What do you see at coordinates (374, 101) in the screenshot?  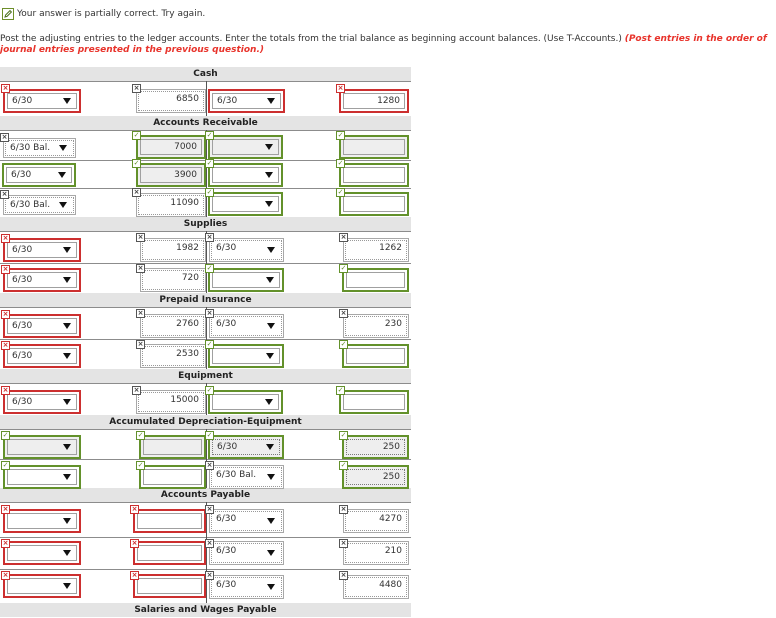 I see `credit-amount-input: 1280` at bounding box center [374, 101].